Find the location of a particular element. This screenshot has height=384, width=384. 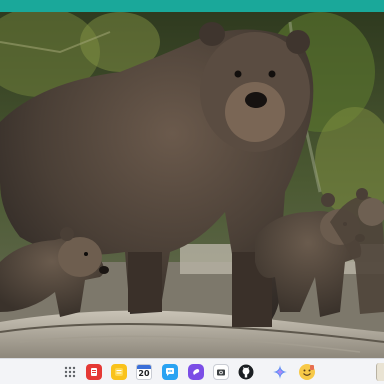

github-icon-glyph is located at coordinates (246, 372).